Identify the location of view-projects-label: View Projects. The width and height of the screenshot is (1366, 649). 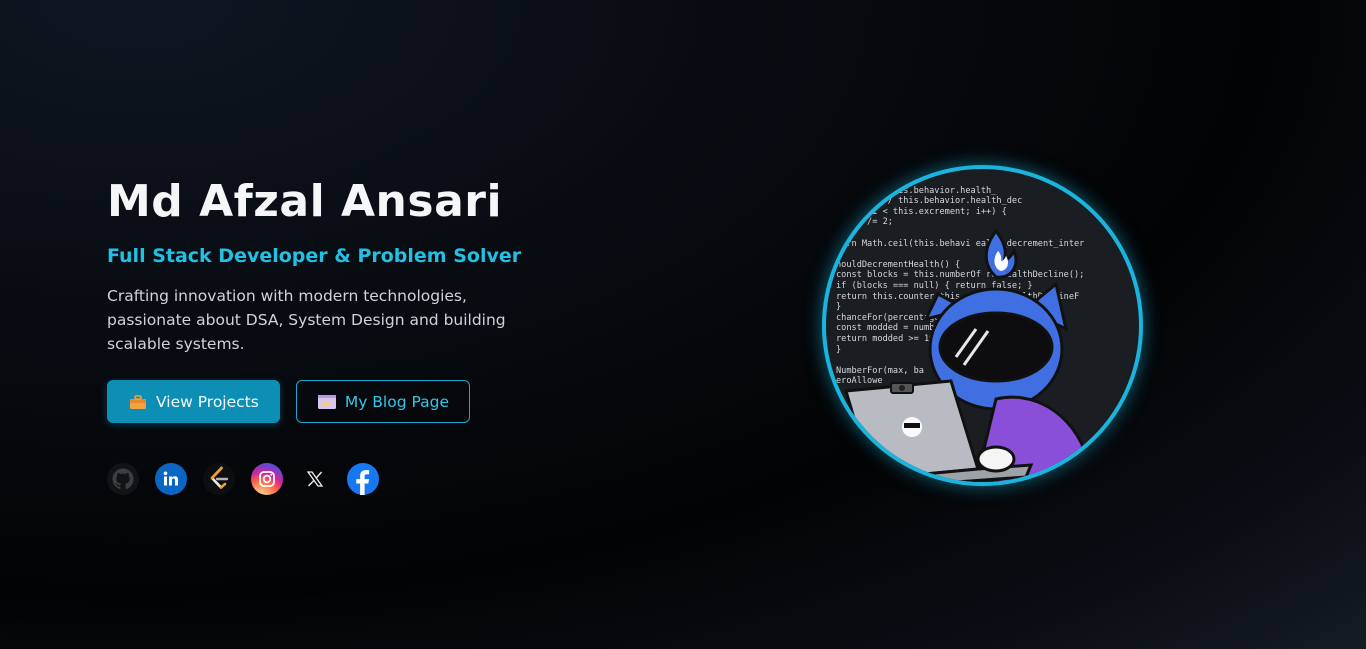
(207, 401).